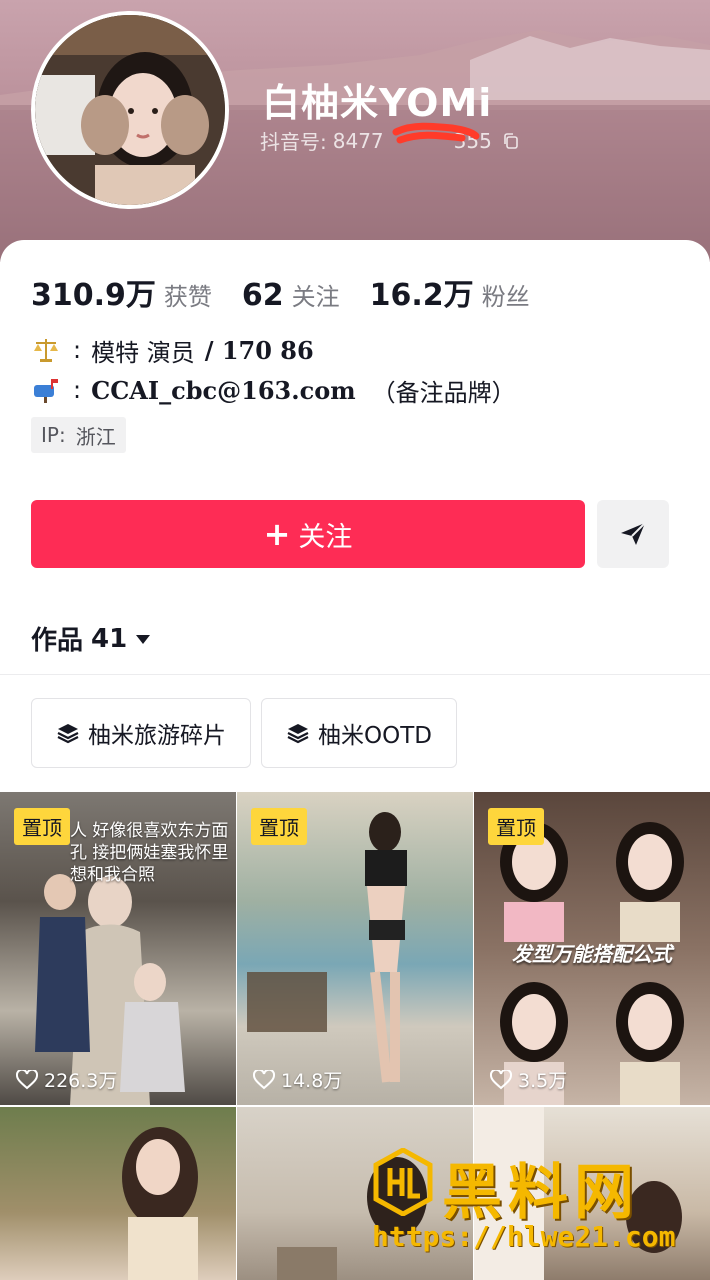 The height and width of the screenshot is (1280, 710). I want to click on stat-label: 获赞, so click(187, 297).